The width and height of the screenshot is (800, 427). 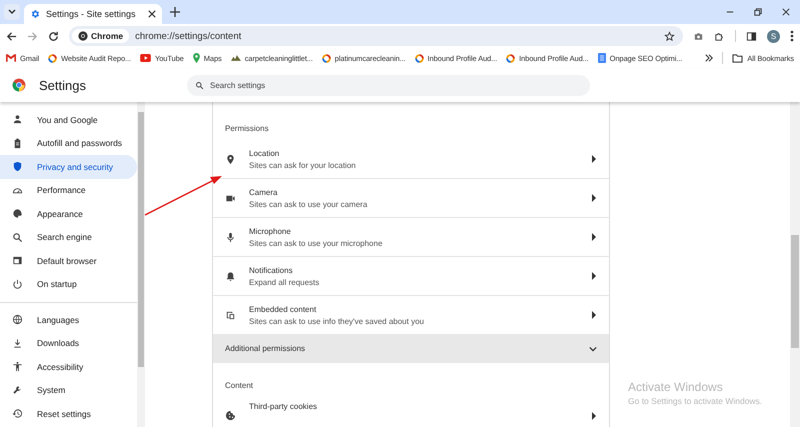 I want to click on sidebar-item: Downloads, so click(x=68, y=343).